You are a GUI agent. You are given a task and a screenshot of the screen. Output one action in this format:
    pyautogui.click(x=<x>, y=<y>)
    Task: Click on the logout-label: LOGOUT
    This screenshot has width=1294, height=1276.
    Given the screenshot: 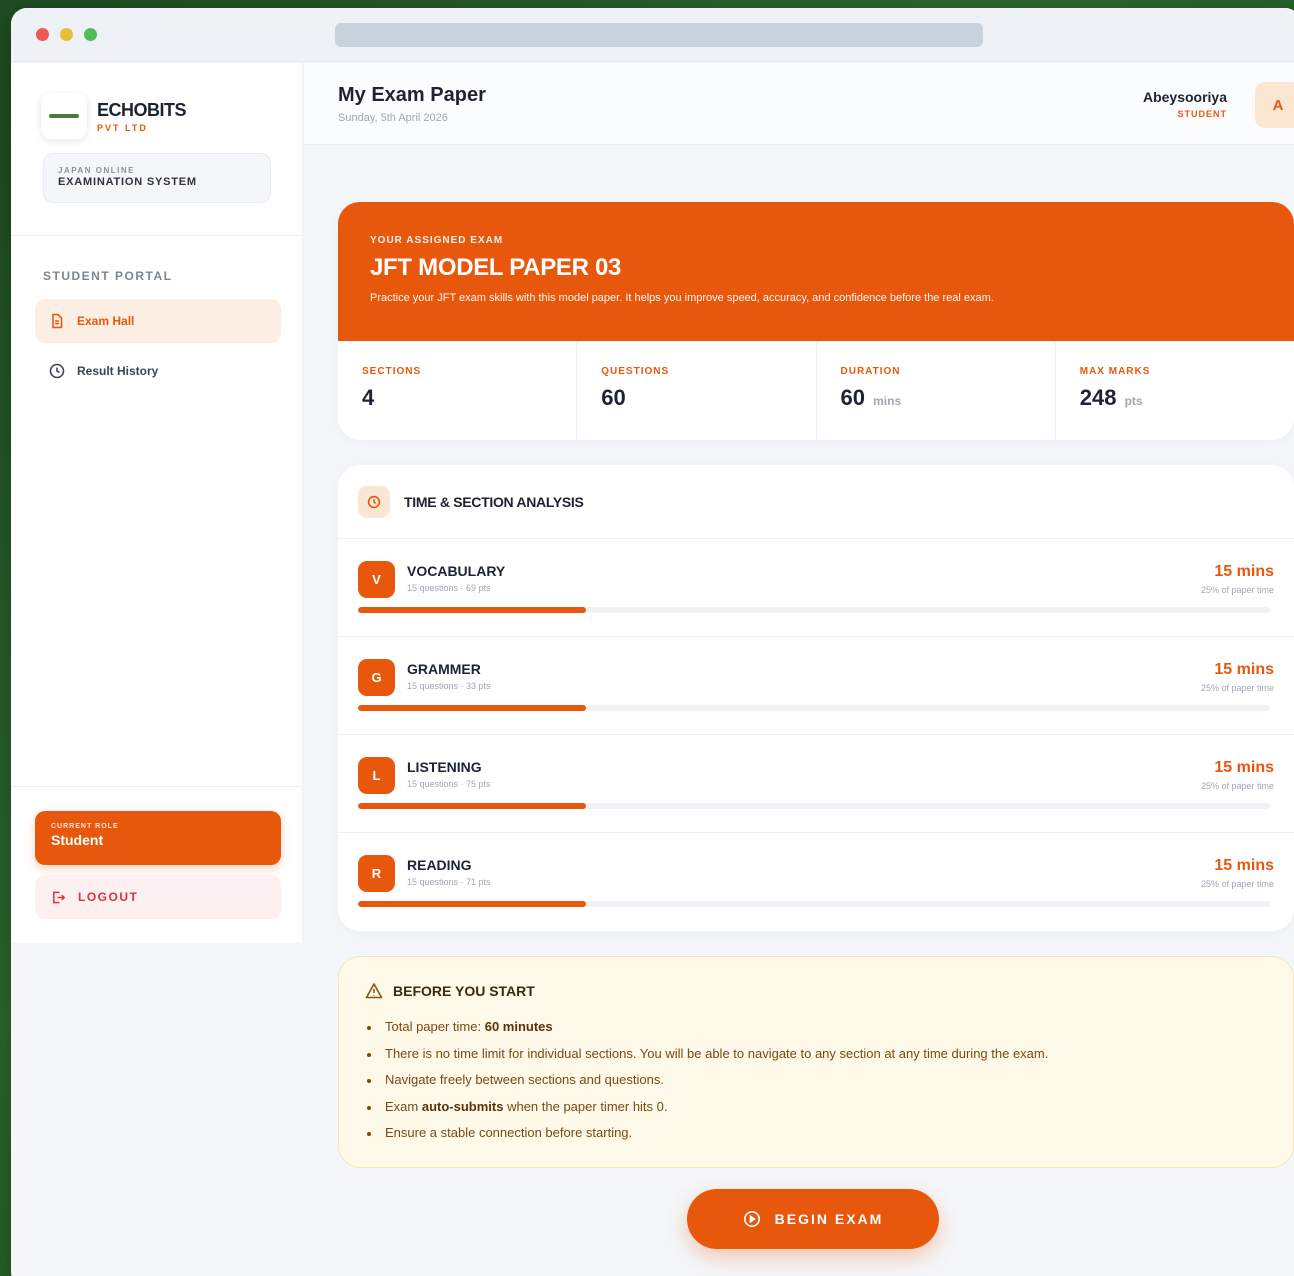 What is the action you would take?
    pyautogui.click(x=108, y=897)
    